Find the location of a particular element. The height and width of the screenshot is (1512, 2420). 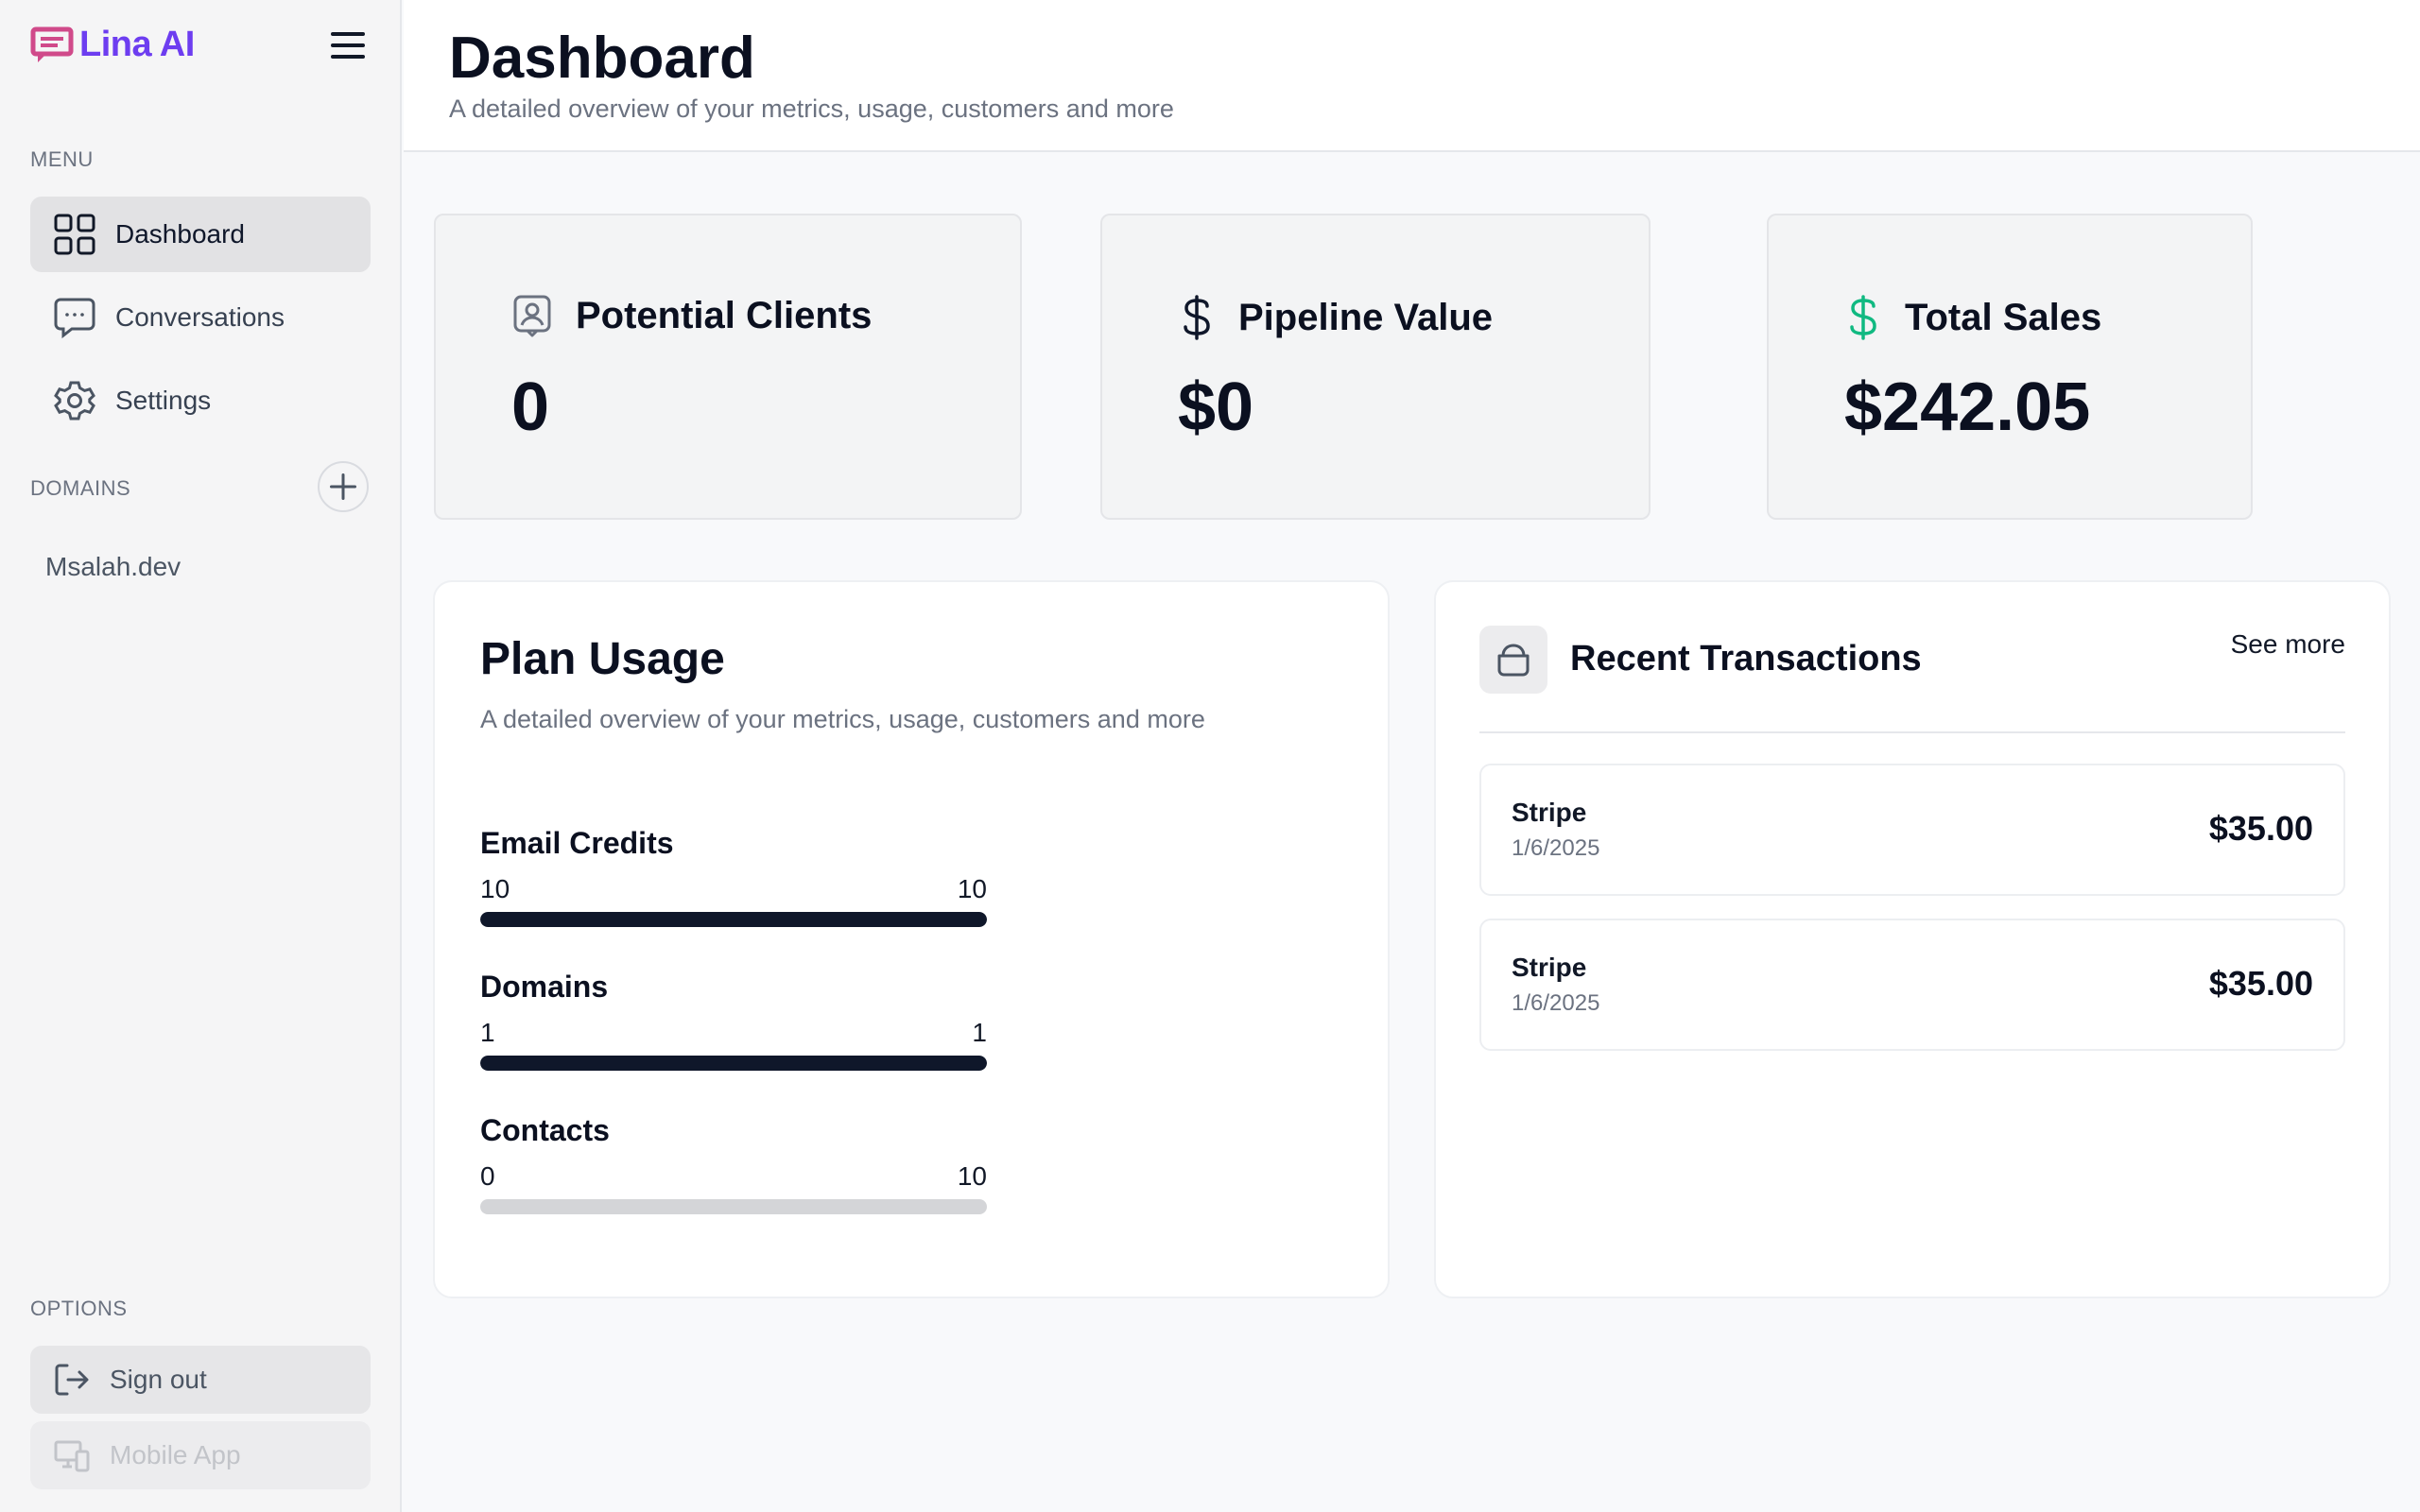

stat-value: $0 is located at coordinates (1216, 407).